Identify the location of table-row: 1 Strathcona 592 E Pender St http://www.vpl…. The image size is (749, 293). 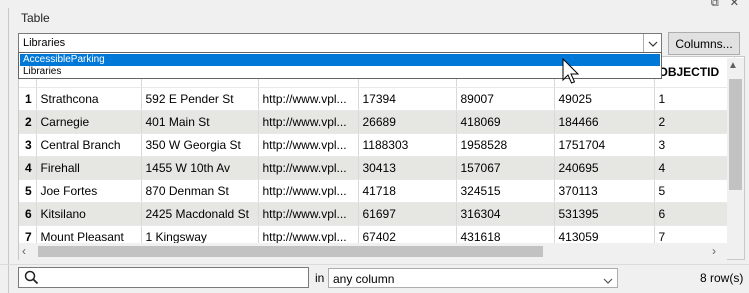
(377, 99).